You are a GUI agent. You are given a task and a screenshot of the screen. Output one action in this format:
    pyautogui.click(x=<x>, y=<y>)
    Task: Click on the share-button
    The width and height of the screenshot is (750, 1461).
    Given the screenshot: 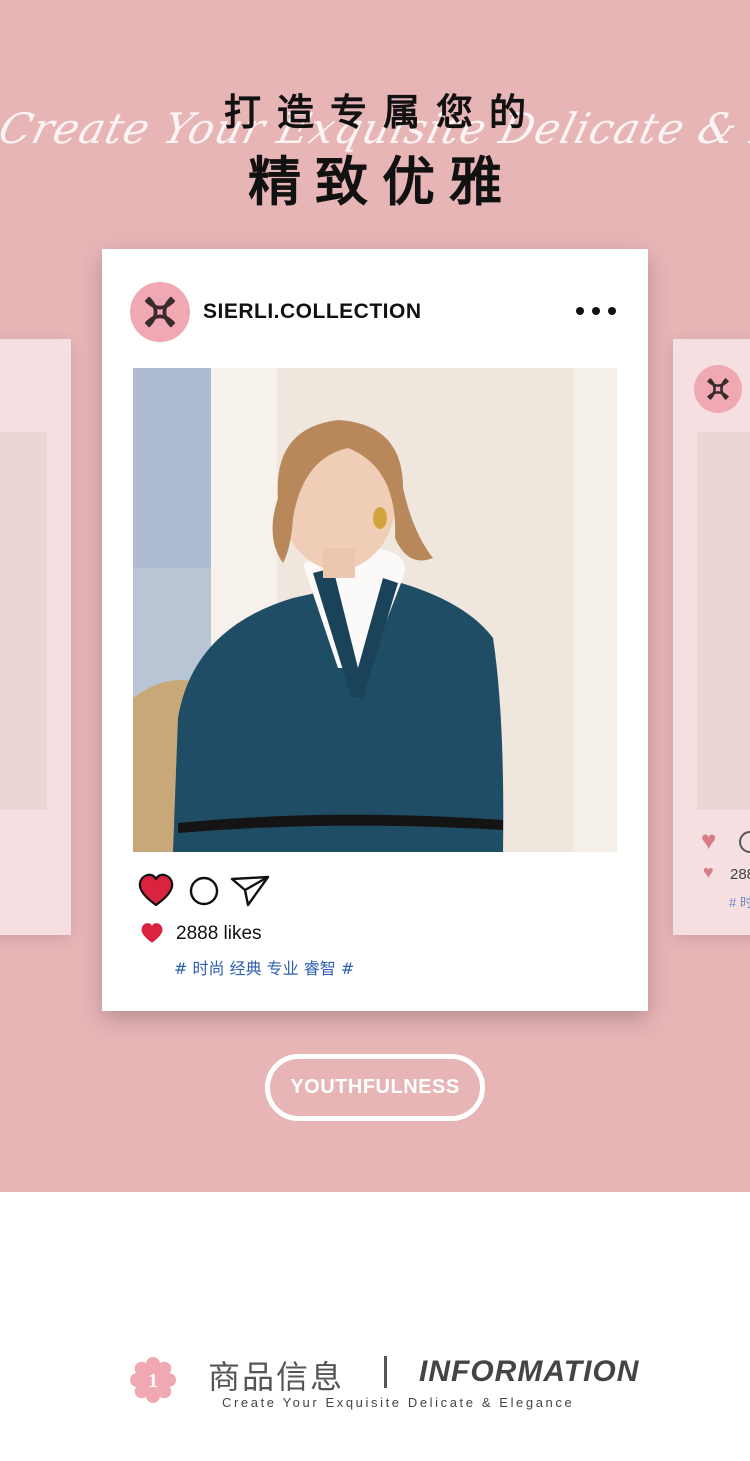 What is the action you would take?
    pyautogui.click(x=250, y=893)
    